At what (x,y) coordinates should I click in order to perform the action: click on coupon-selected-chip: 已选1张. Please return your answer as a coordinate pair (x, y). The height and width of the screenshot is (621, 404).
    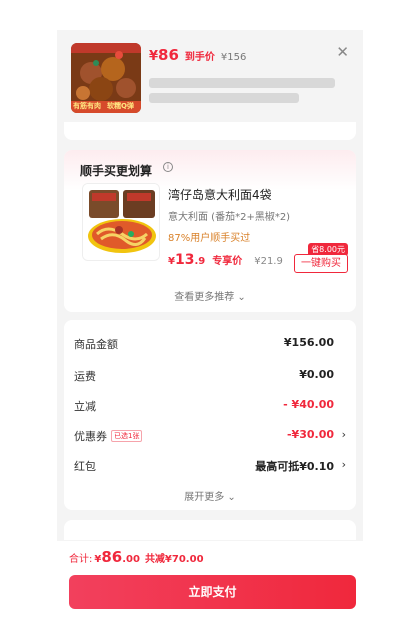
    Looking at the image, I should click on (127, 436).